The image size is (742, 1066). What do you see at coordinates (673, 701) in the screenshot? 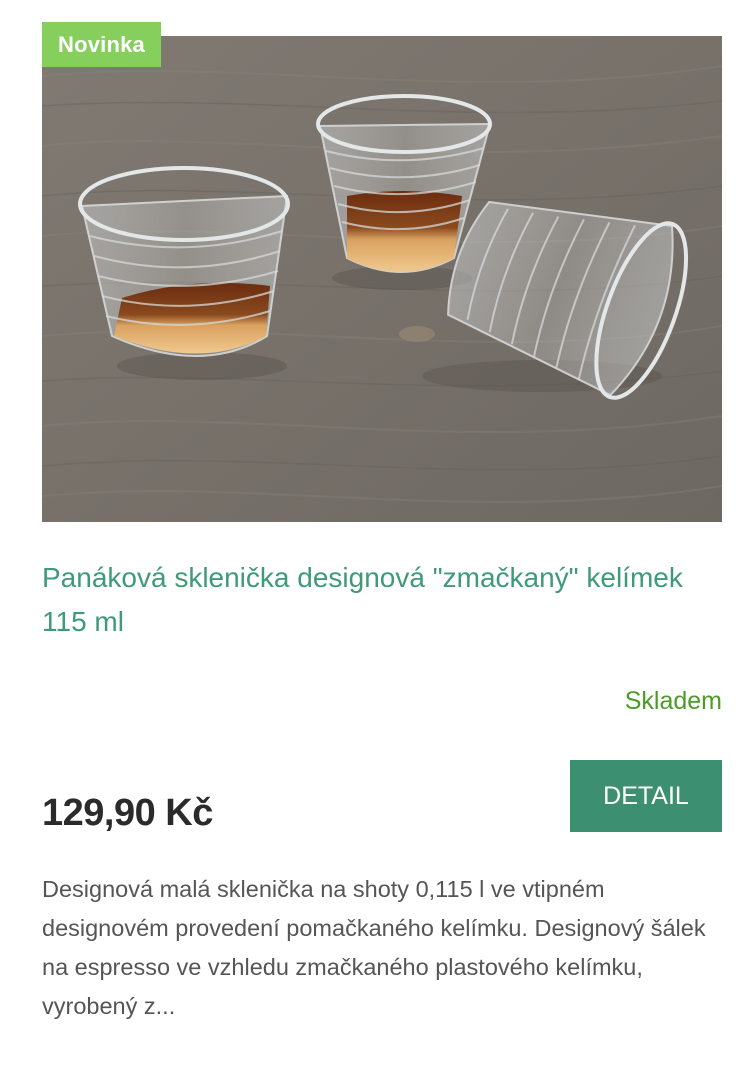
I see `availability-status: Skladem` at bounding box center [673, 701].